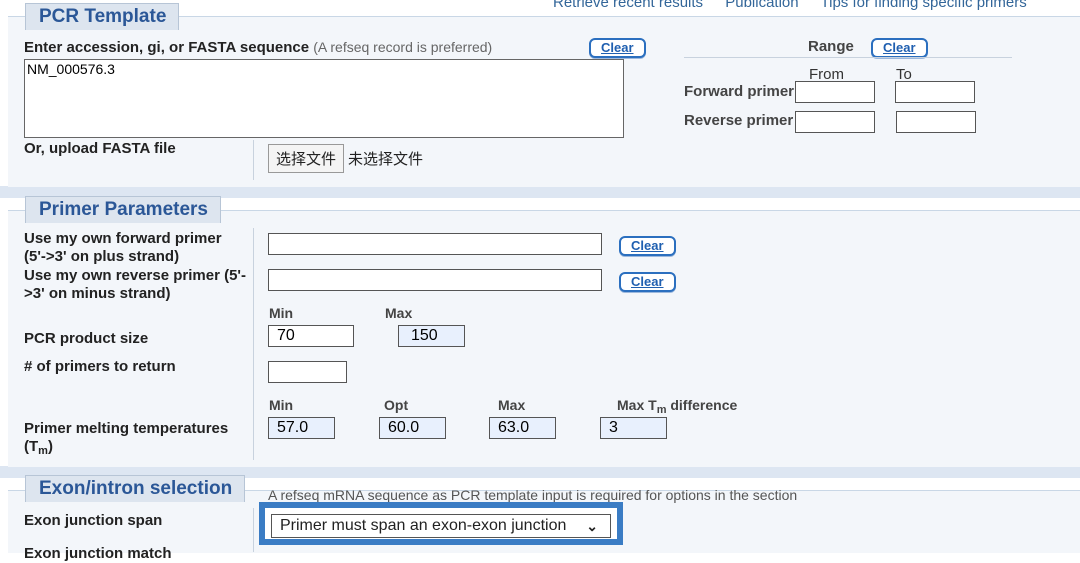 The image size is (1080, 563). I want to click on reverse-from-input, so click(835, 122).